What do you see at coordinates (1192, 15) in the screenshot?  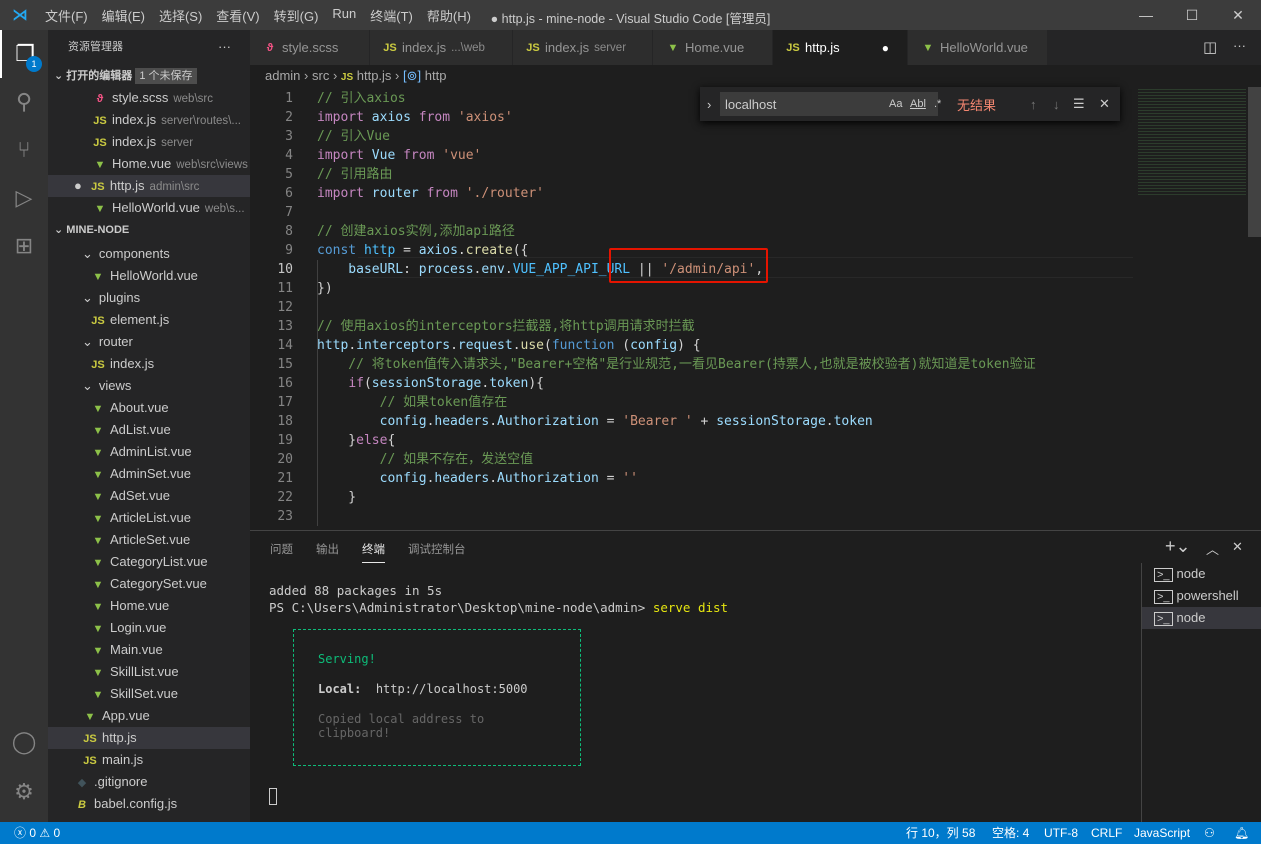 I see `maximize-button: ☐` at bounding box center [1192, 15].